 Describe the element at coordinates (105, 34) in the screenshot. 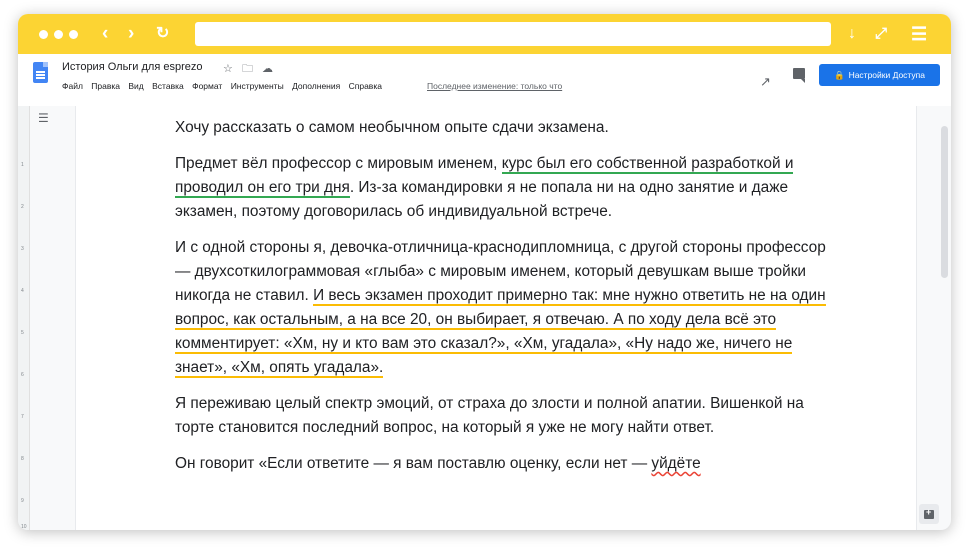

I see `back-icon: ‹` at that location.